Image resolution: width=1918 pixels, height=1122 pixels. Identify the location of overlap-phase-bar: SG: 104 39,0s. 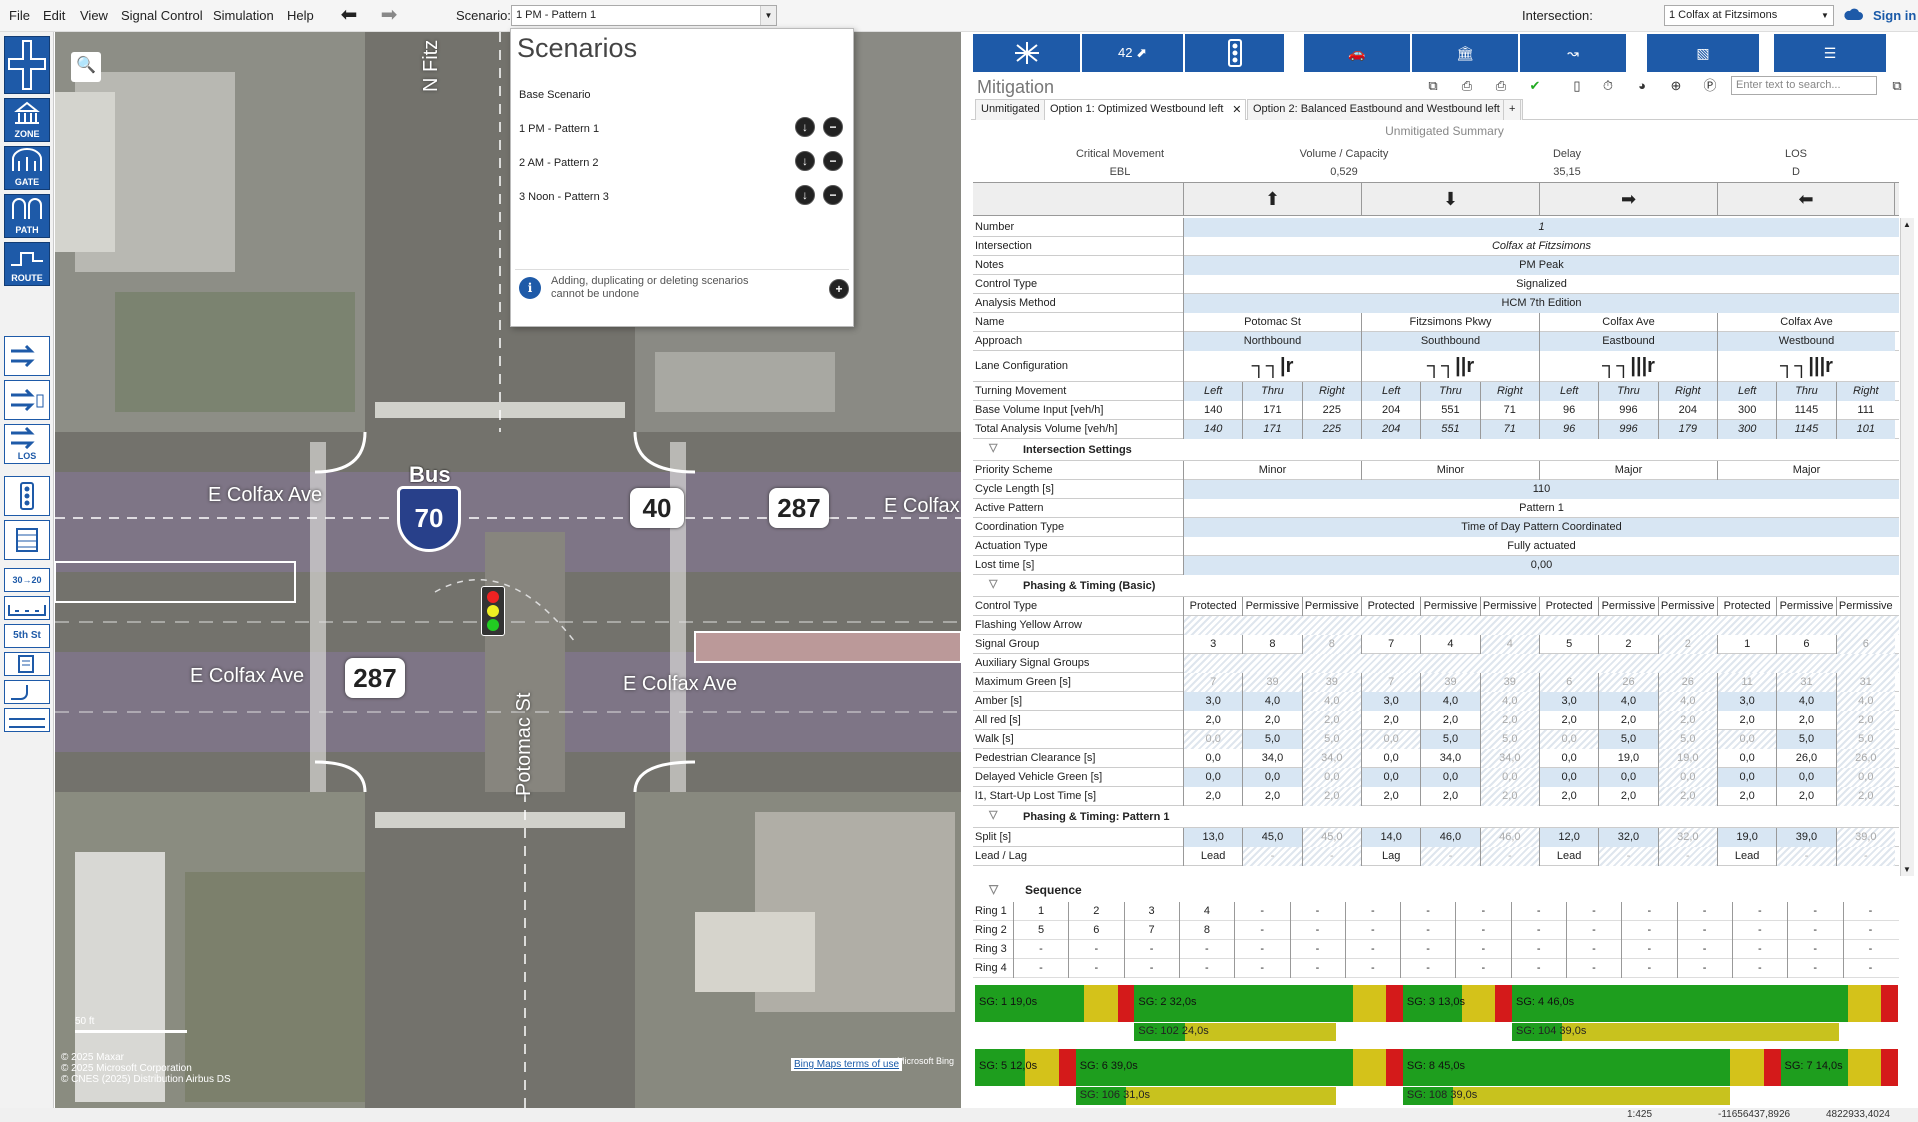
(1676, 1032).